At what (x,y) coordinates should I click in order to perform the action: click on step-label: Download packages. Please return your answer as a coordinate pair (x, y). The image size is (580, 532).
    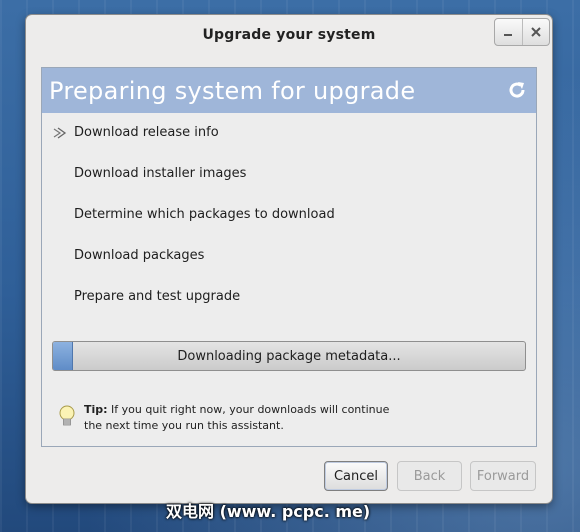
    Looking at the image, I should click on (139, 255).